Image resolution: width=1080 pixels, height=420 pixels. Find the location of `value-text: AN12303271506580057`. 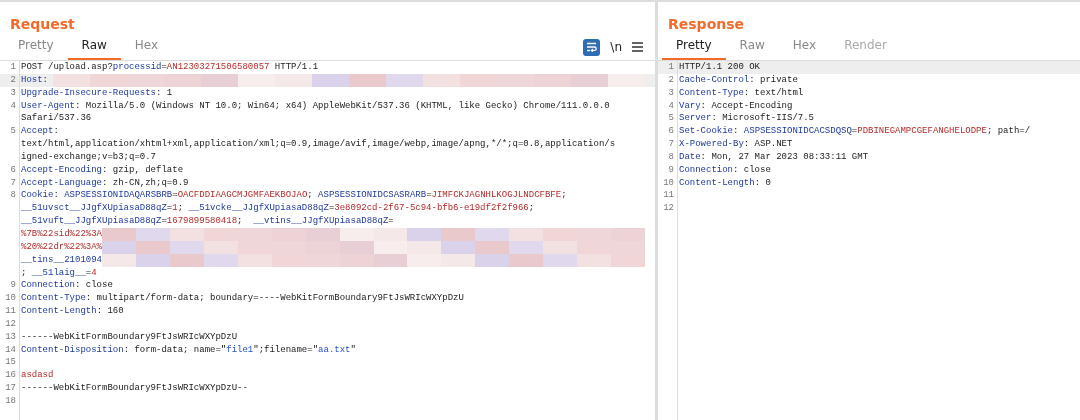

value-text: AN12303271506580057 is located at coordinates (218, 67).